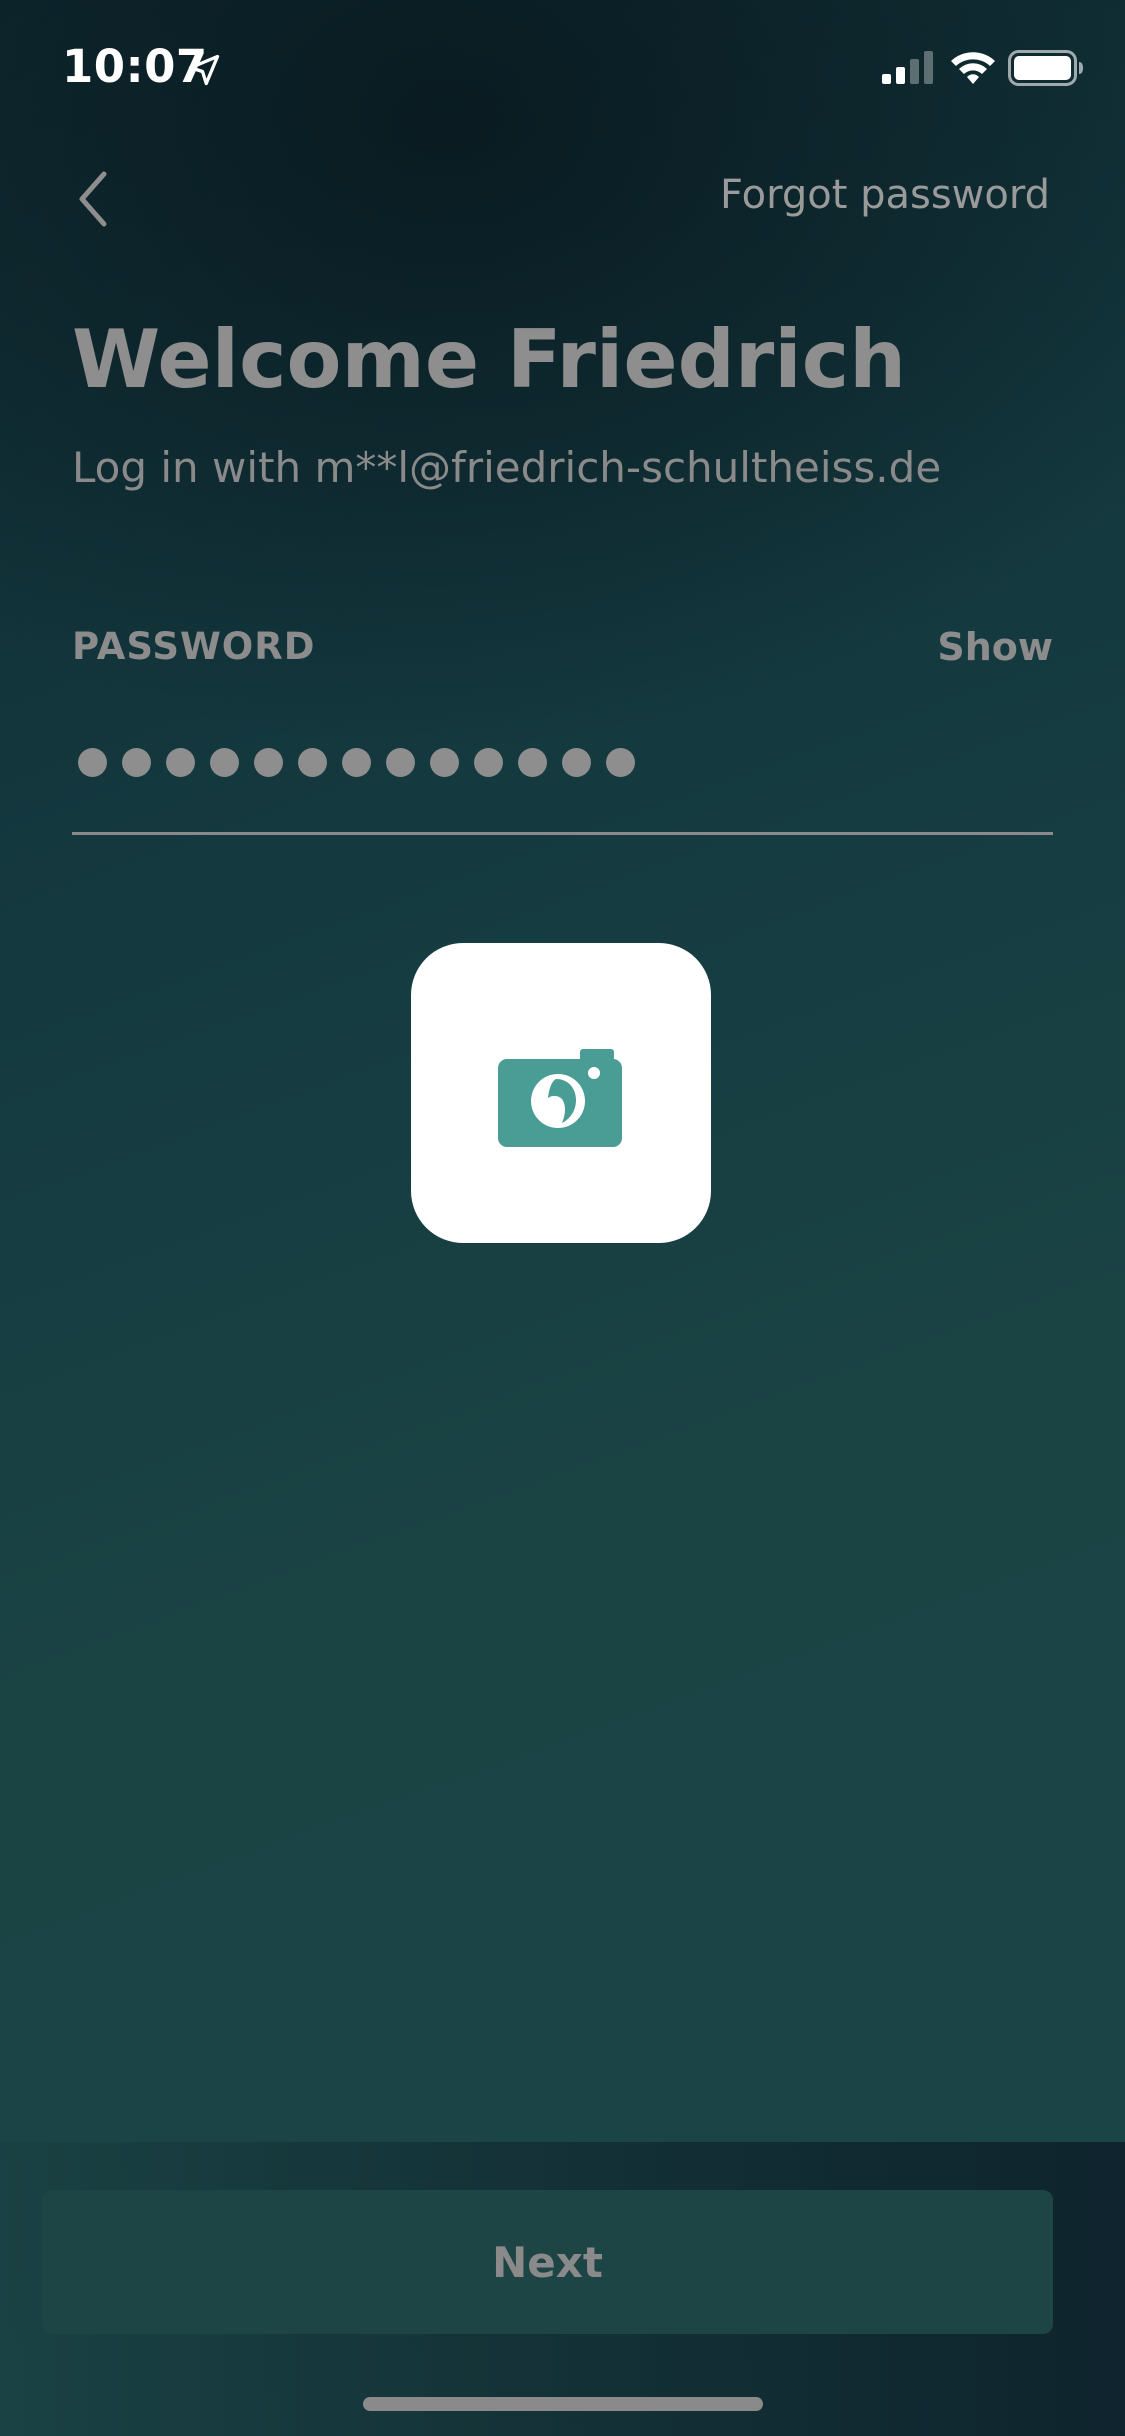 The image size is (1125, 2436). What do you see at coordinates (562, 833) in the screenshot?
I see `password-underline` at bounding box center [562, 833].